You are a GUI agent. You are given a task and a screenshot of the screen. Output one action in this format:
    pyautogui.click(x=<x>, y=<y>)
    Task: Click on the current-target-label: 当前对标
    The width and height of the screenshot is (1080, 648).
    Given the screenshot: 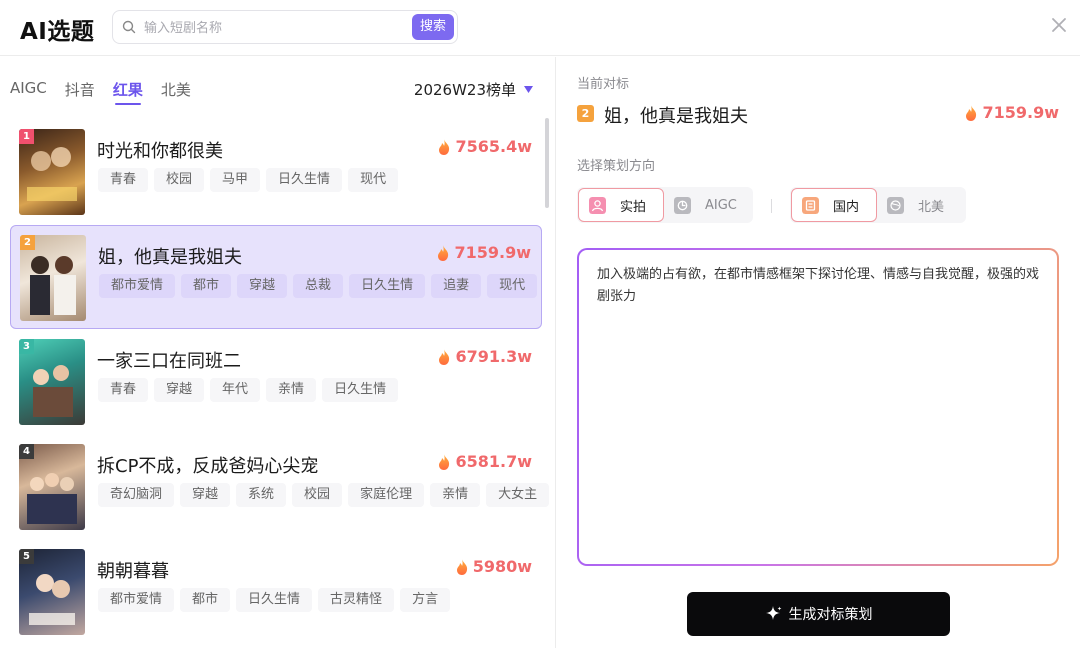 What is the action you would take?
    pyautogui.click(x=603, y=84)
    